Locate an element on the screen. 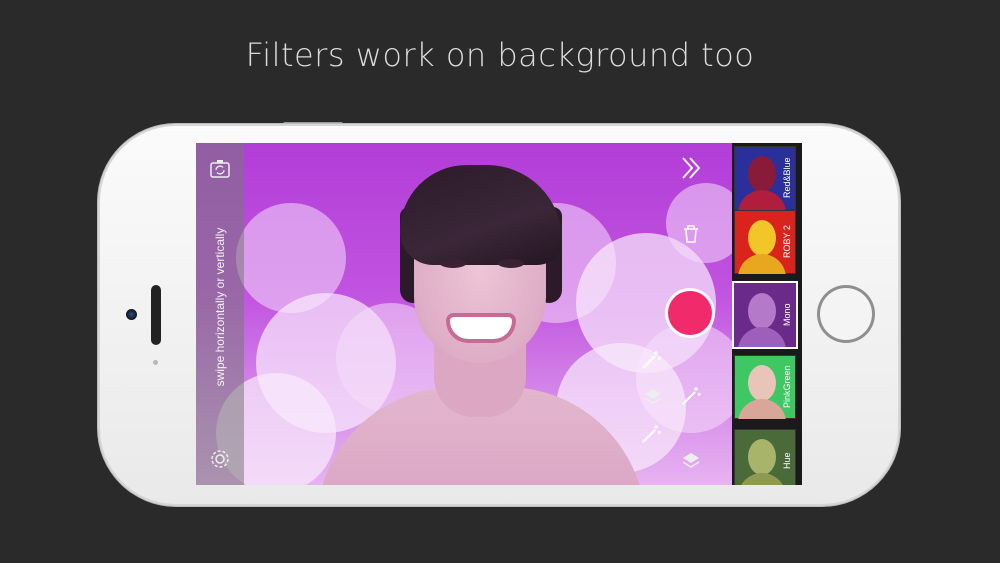 This screenshot has width=1000, height=563. double-chevron-right-icon is located at coordinates (691, 171).